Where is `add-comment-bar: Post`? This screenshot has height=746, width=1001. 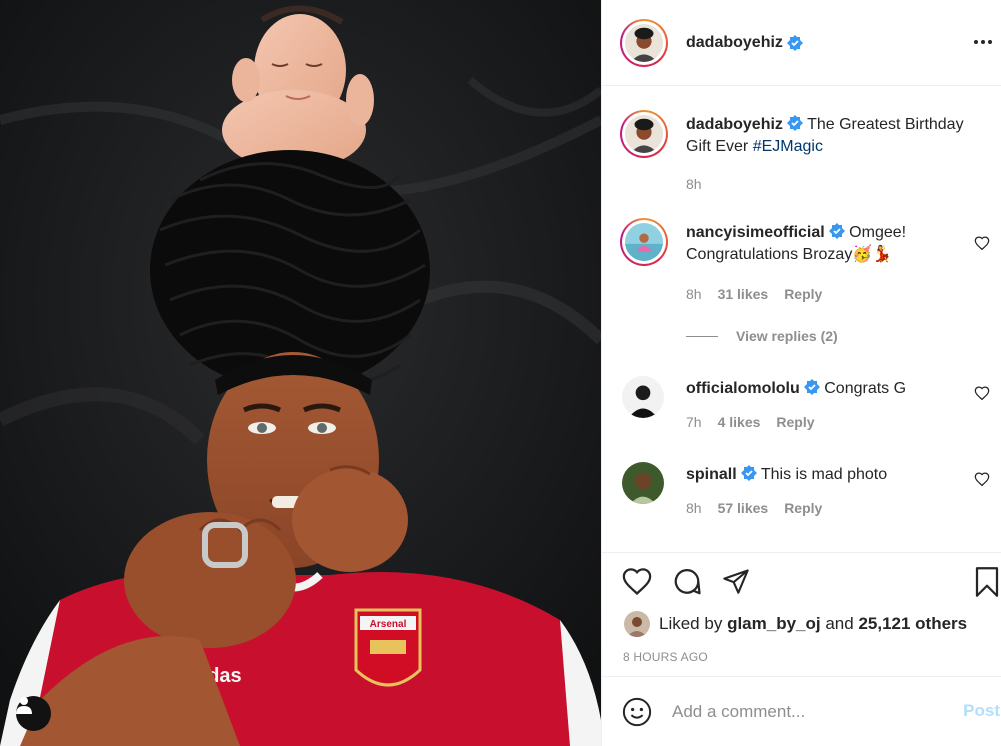 add-comment-bar: Post is located at coordinates (801, 711).